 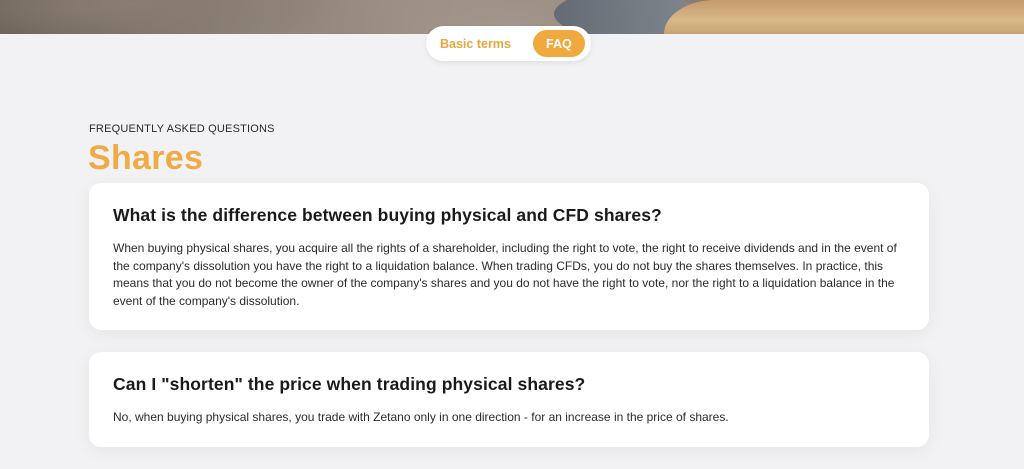 What do you see at coordinates (844, 17) in the screenshot?
I see `hero-image-desk` at bounding box center [844, 17].